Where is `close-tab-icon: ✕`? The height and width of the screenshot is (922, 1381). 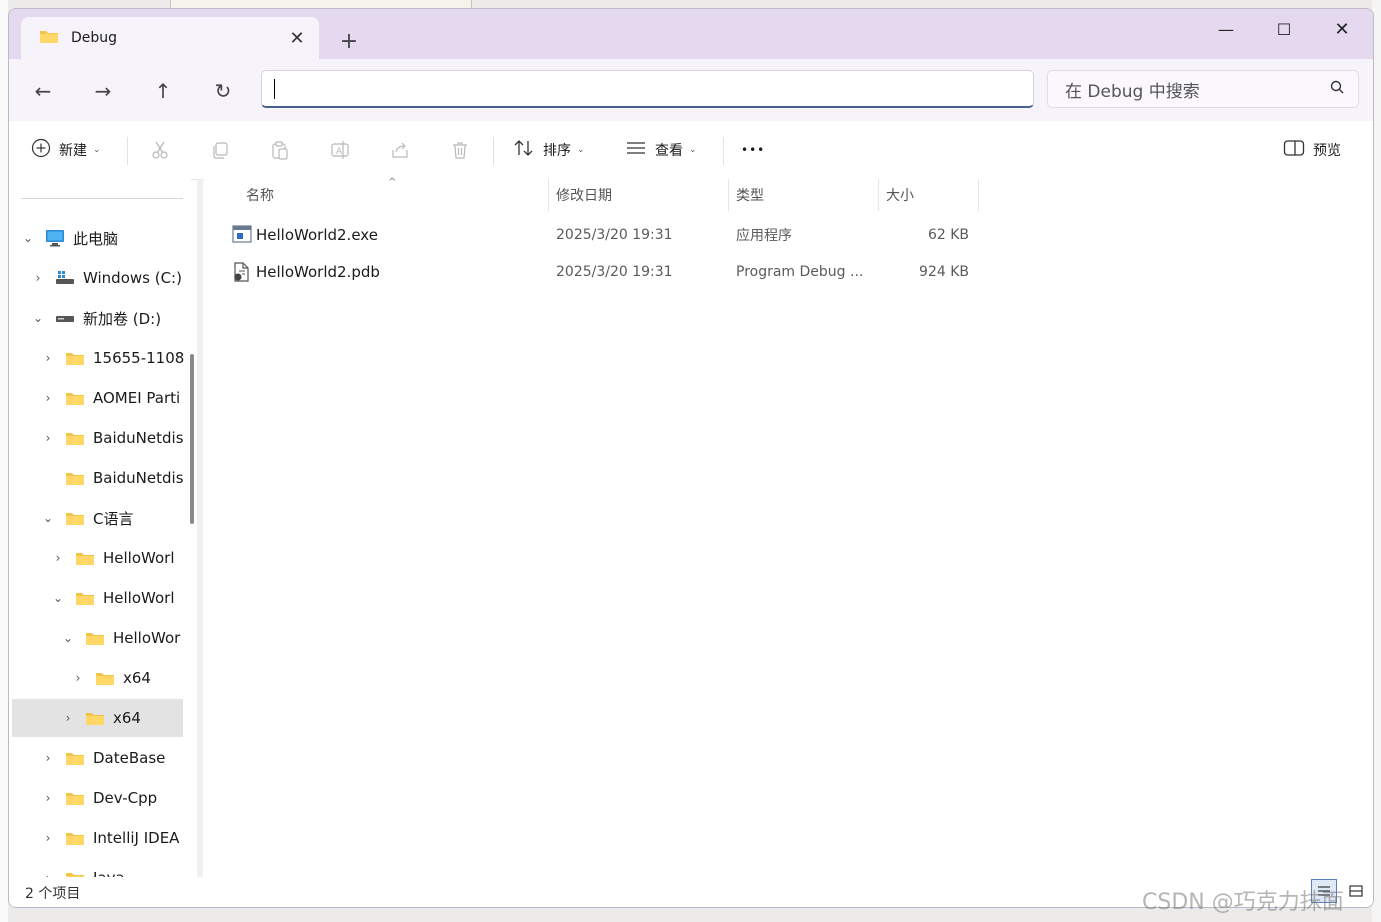
close-tab-icon: ✕ is located at coordinates (297, 38).